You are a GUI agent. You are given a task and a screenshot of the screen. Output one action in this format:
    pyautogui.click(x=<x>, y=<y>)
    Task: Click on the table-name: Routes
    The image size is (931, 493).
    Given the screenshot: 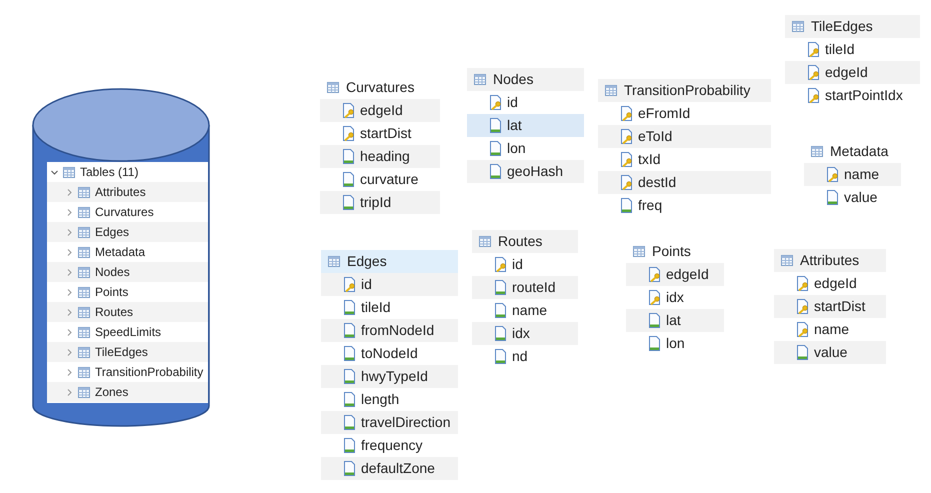 What is the action you would take?
    pyautogui.click(x=520, y=241)
    